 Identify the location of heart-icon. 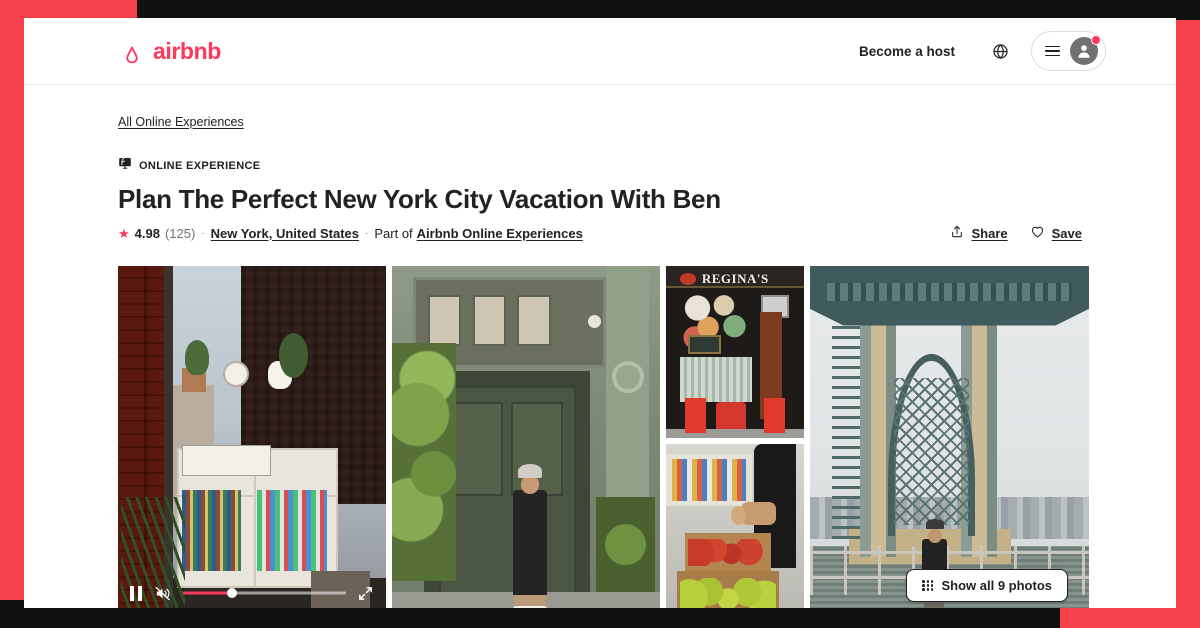
(1037, 233).